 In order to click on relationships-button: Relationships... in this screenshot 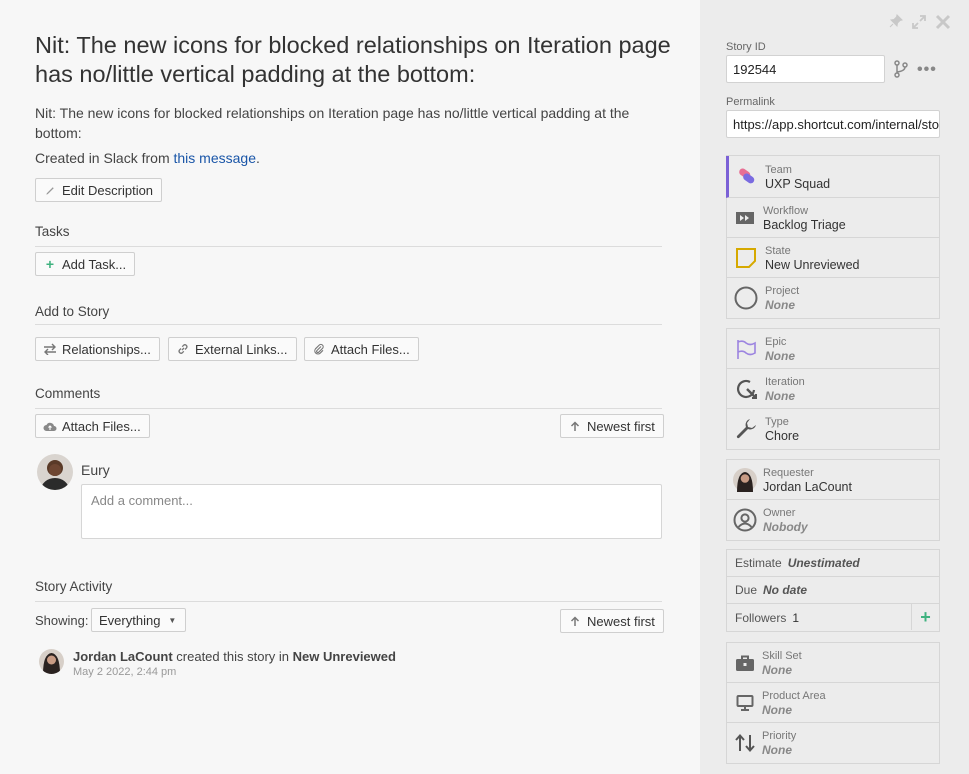, I will do `click(97, 349)`.